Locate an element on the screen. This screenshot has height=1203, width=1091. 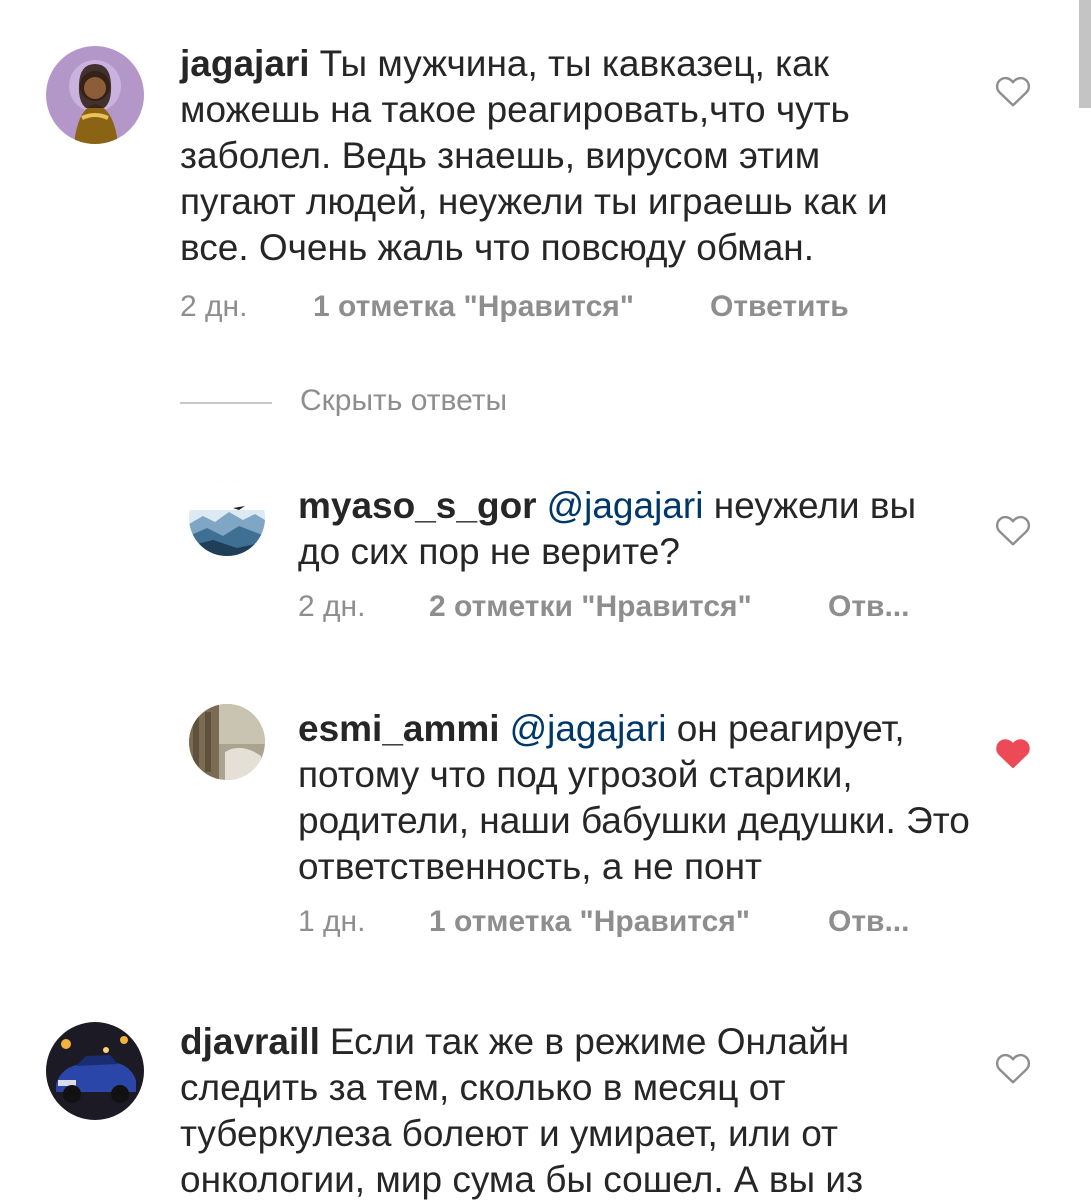
scrollbar is located at coordinates (1085, 54).